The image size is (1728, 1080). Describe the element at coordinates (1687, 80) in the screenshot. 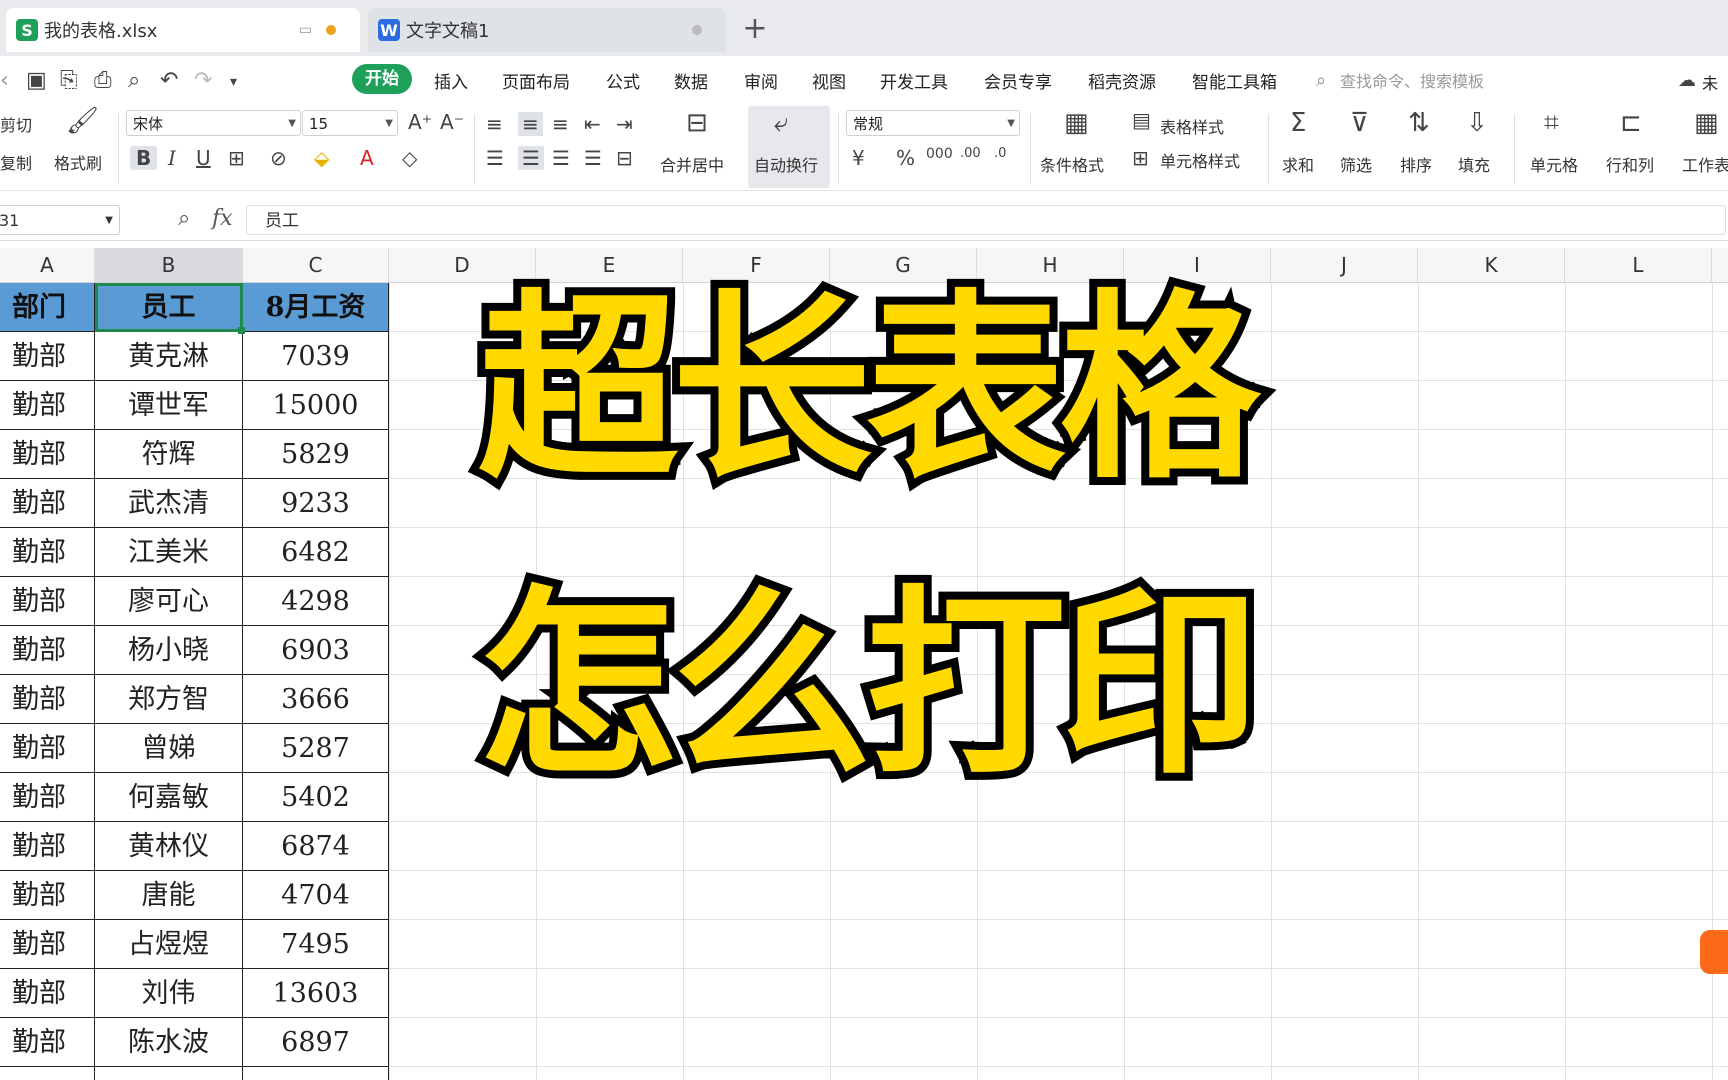

I see `cloud-icon: ☁` at that location.